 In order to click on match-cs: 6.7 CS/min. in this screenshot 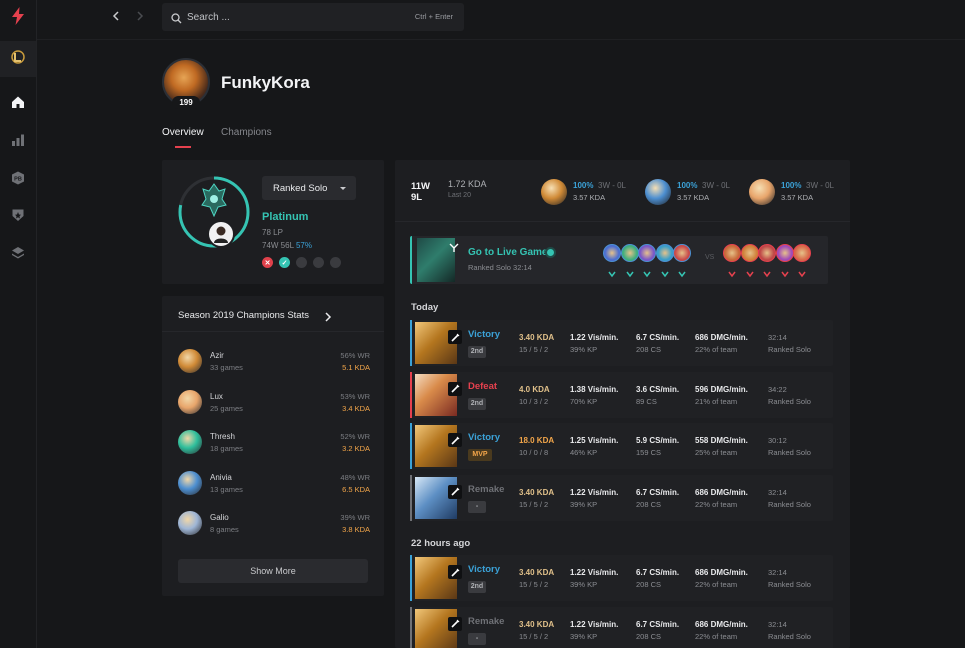, I will do `click(658, 572)`.